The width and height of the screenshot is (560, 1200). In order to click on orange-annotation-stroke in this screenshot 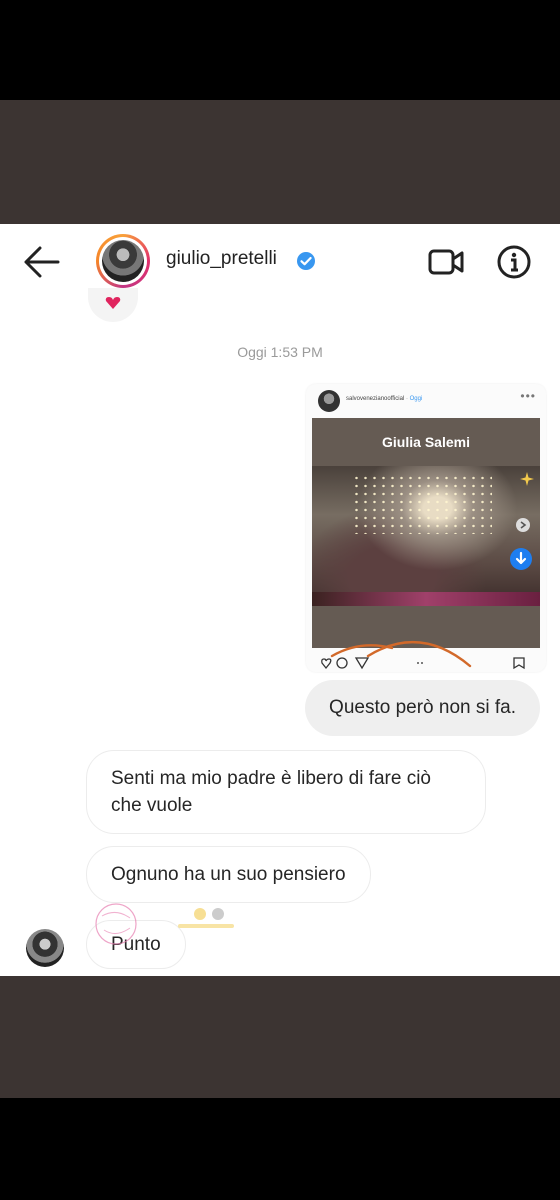, I will do `click(401, 654)`.